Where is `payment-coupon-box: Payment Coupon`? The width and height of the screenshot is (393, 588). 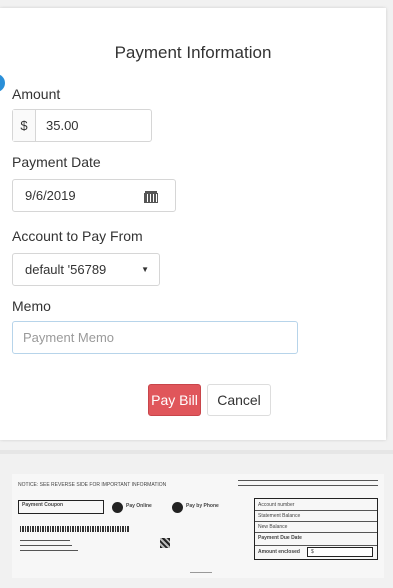 payment-coupon-box: Payment Coupon is located at coordinates (61, 507).